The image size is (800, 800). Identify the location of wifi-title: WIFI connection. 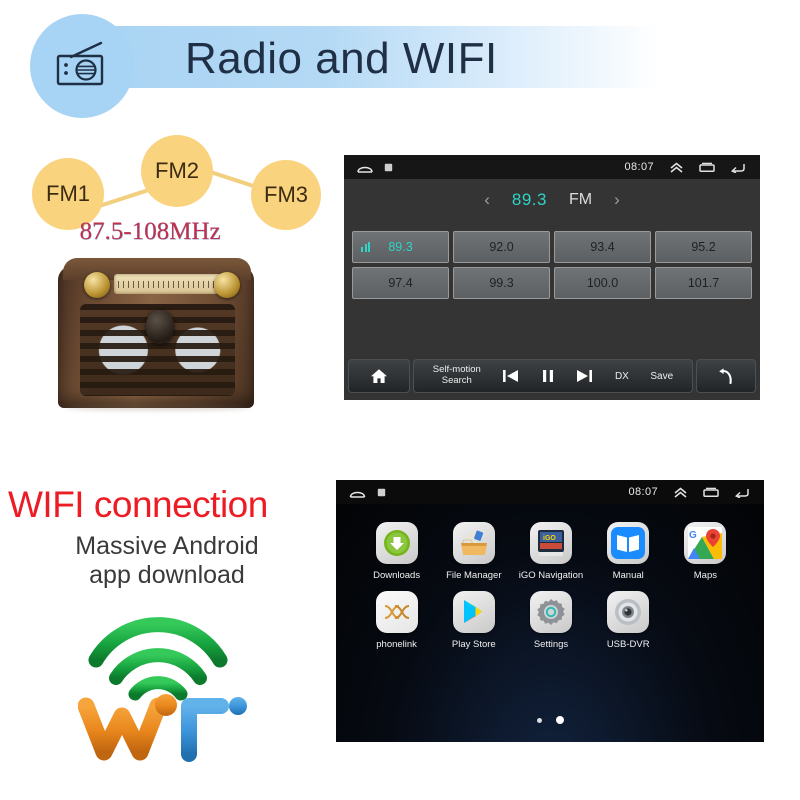
(138, 504).